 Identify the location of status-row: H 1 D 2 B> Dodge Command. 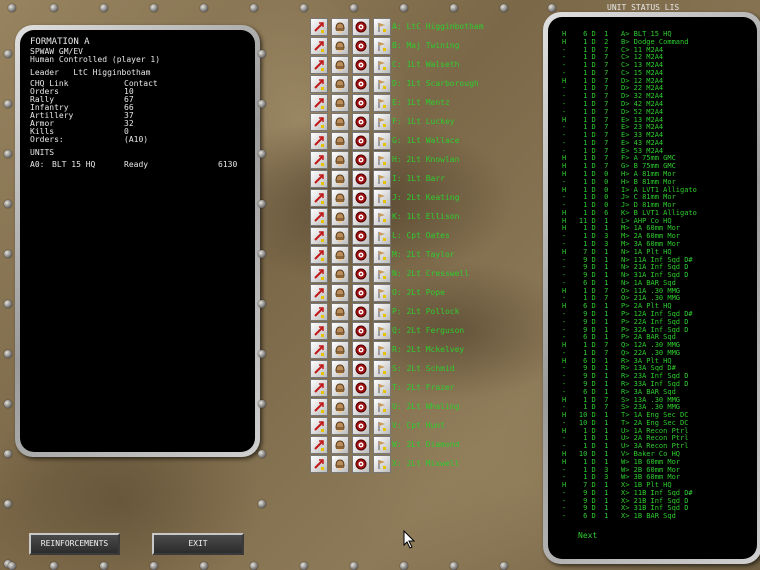
(625, 42).